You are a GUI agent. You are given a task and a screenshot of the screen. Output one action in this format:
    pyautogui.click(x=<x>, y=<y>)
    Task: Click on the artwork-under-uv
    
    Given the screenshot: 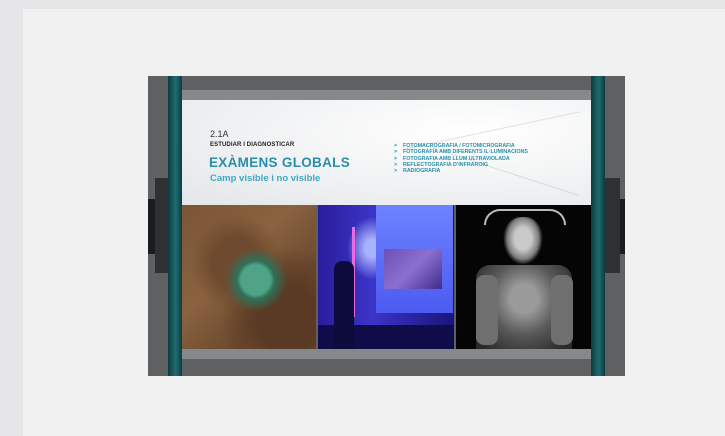 What is the action you would take?
    pyautogui.click(x=413, y=269)
    